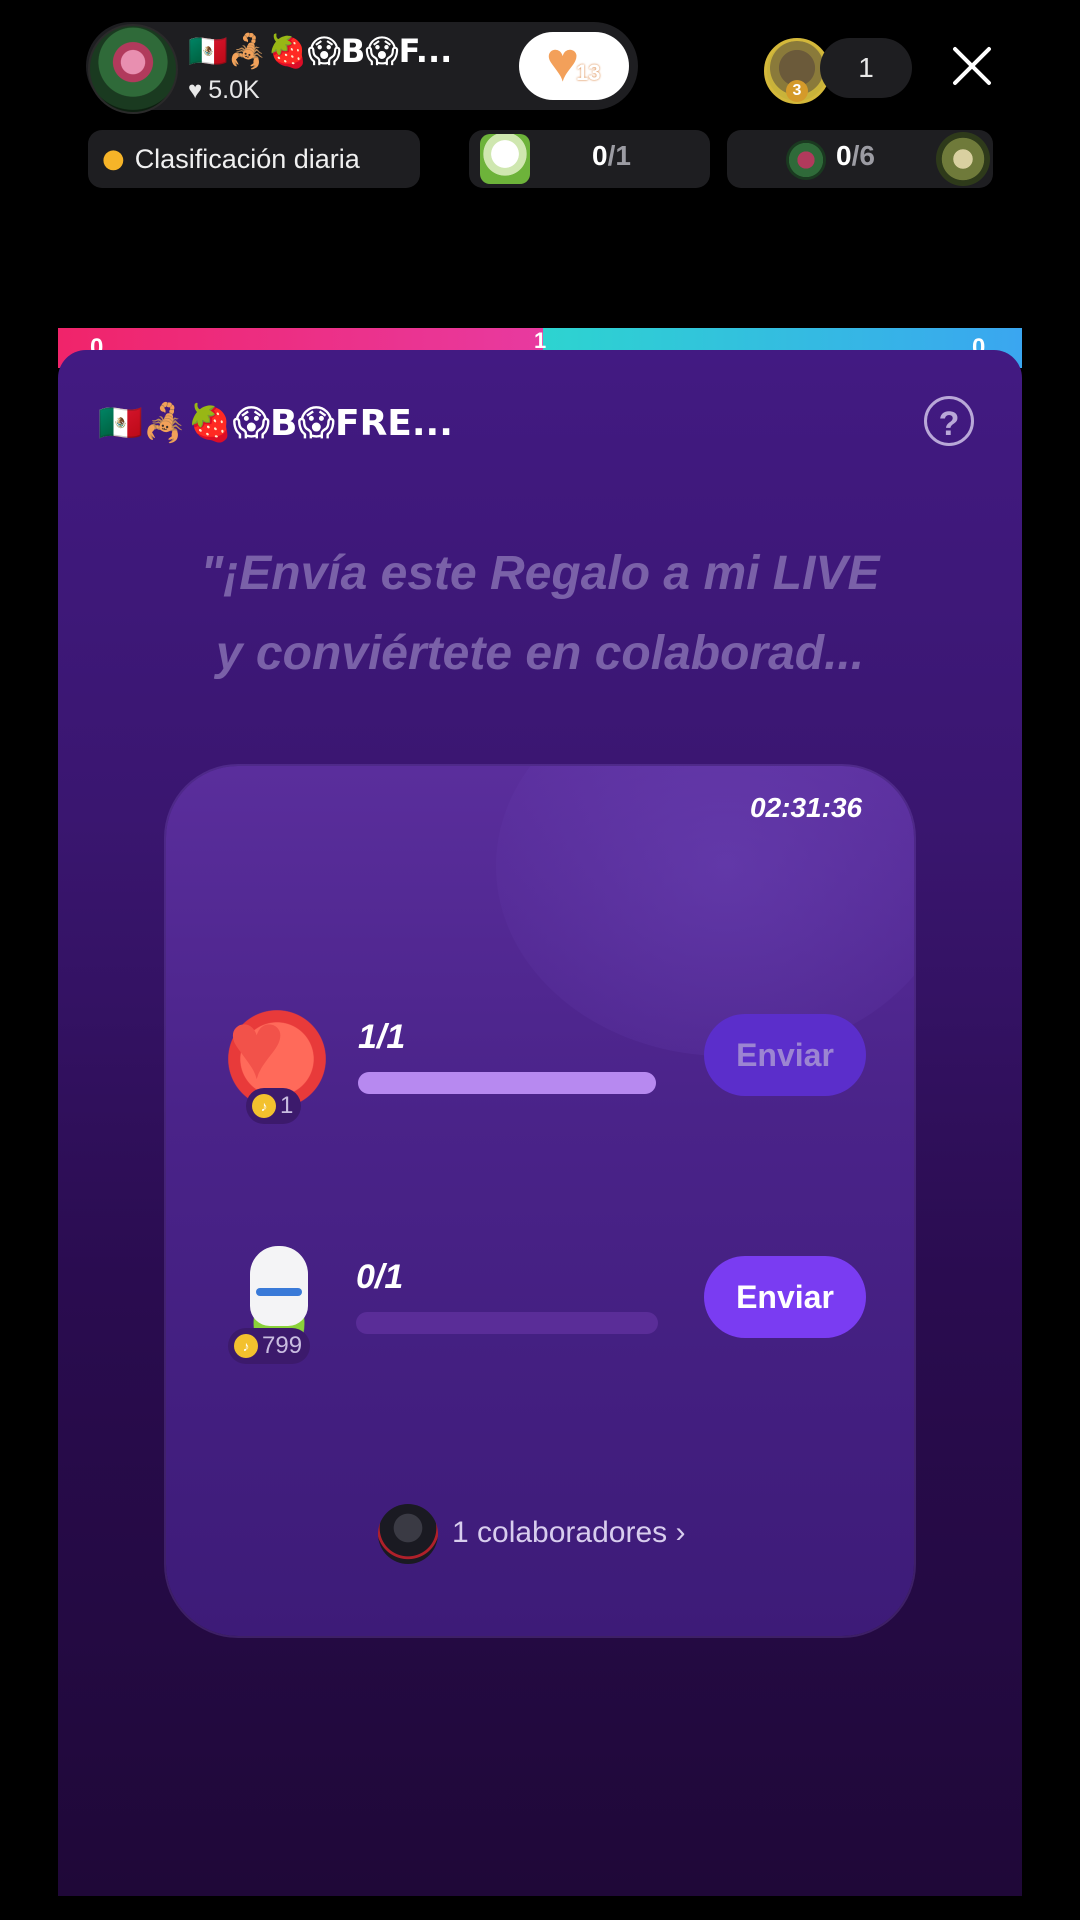  I want to click on gift-price-tag: ♪ 1, so click(274, 1106).